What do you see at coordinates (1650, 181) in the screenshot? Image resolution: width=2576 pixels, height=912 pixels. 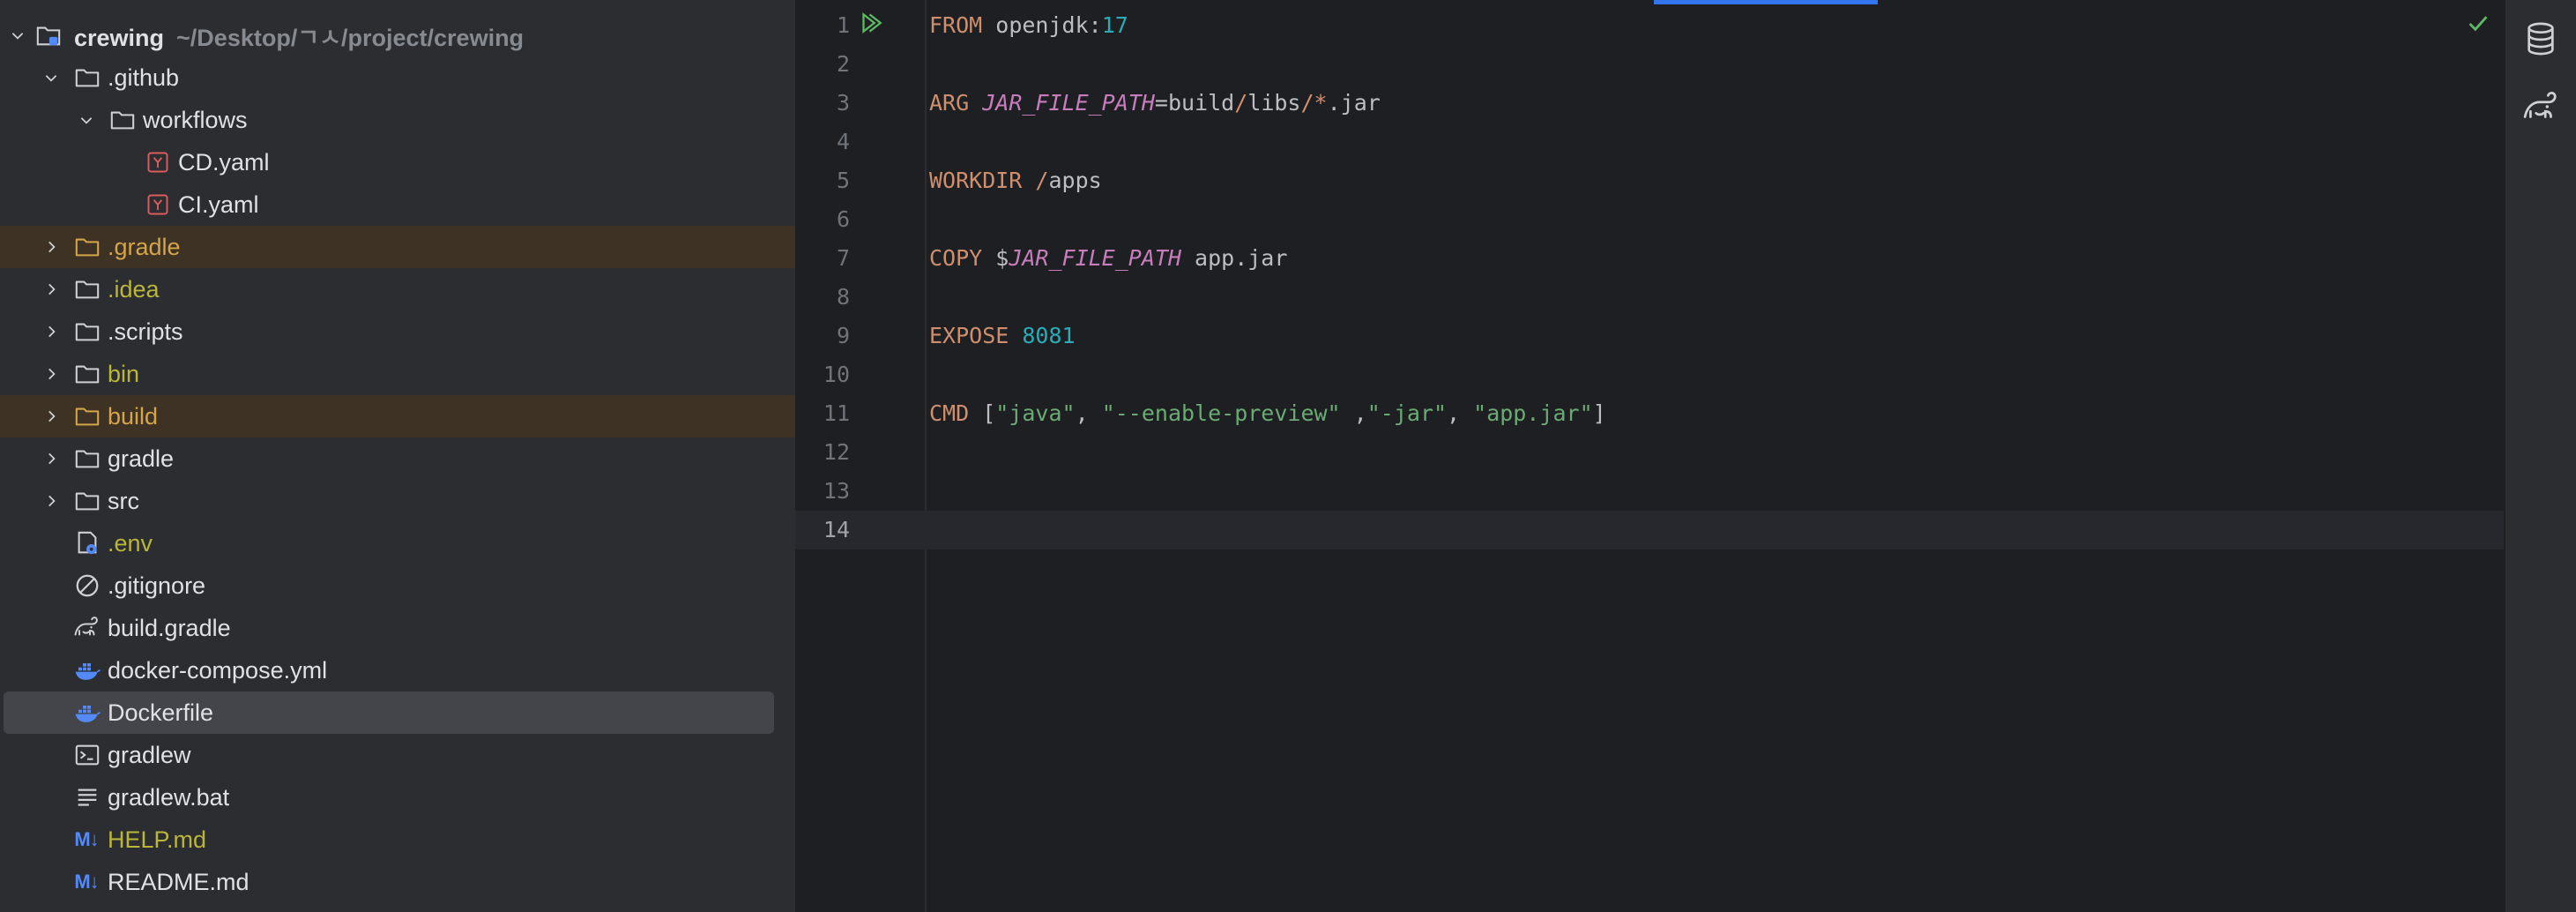 I see `code-line: 5 WORKDIR /apps` at bounding box center [1650, 181].